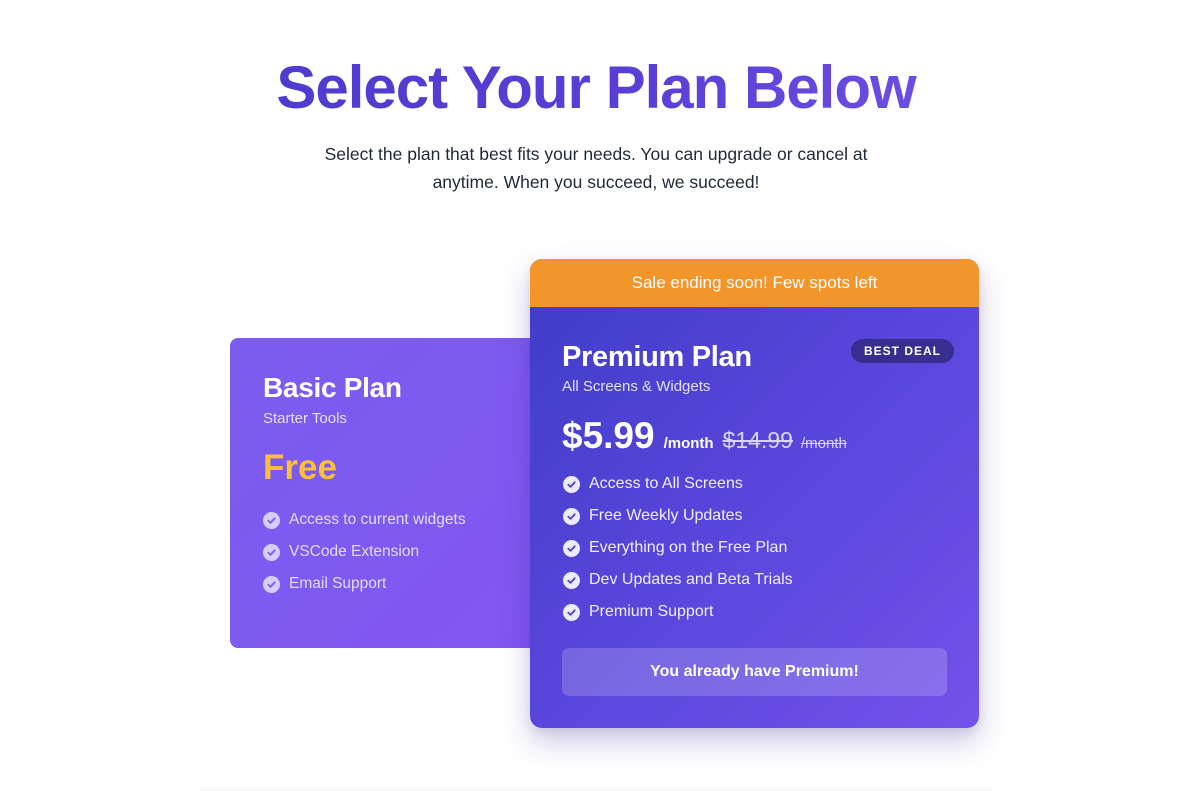 This screenshot has height=791, width=1192. I want to click on feature-label: Access to current widgets, so click(377, 519).